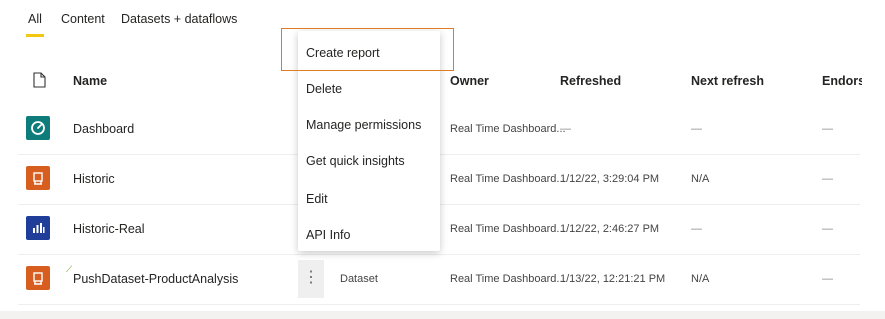  I want to click on menu-item-edit: Edit, so click(369, 199).